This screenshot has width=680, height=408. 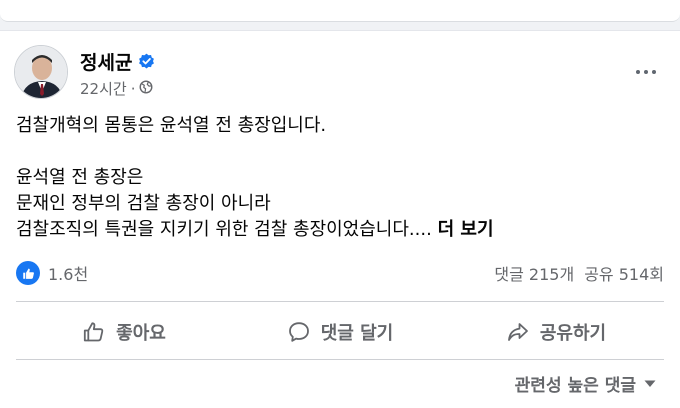 I want to click on reactions-summary: 1.6천, so click(x=52, y=273).